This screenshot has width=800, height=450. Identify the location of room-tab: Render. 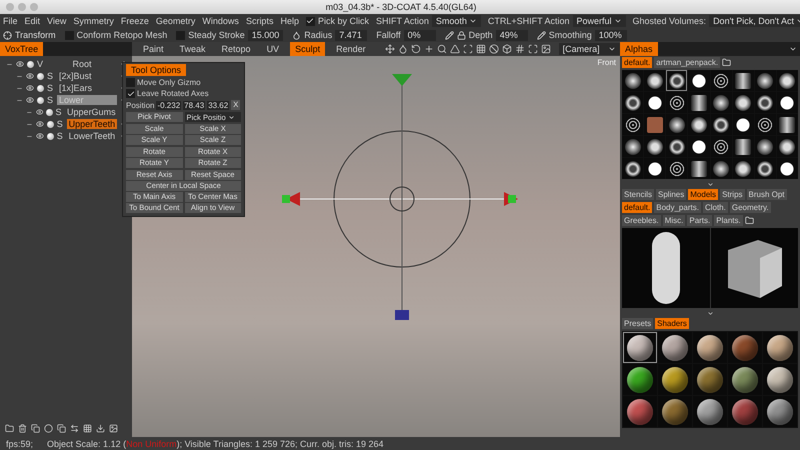
(351, 49).